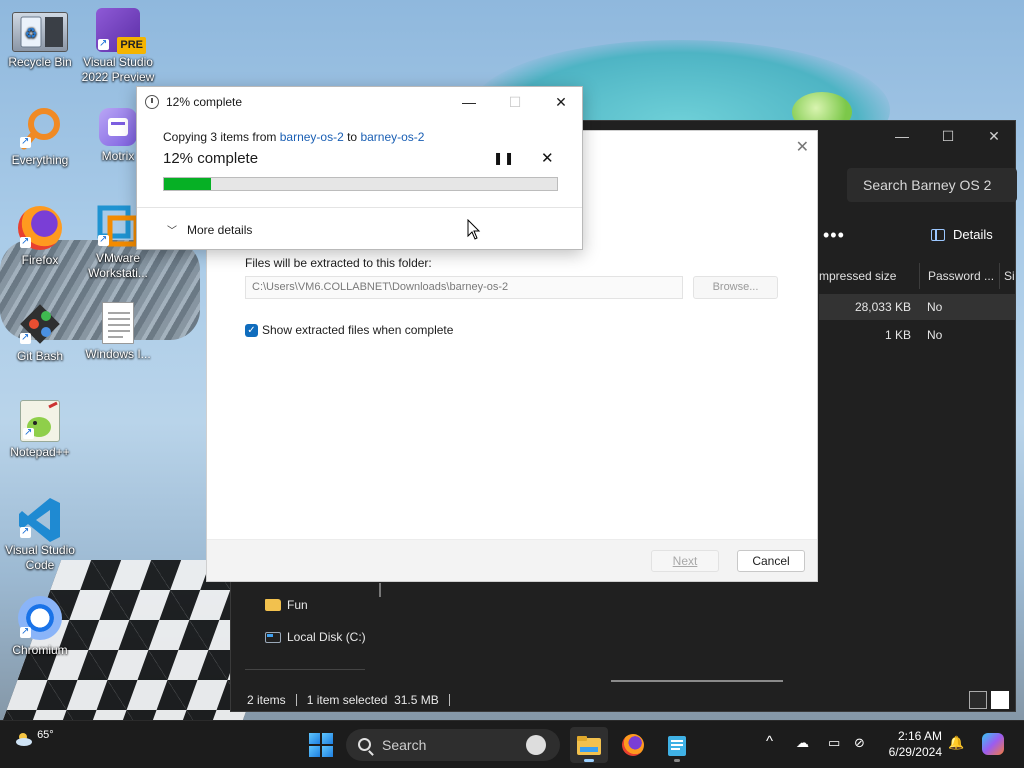  What do you see at coordinates (45, 735) in the screenshot?
I see `temperature: 65°` at bounding box center [45, 735].